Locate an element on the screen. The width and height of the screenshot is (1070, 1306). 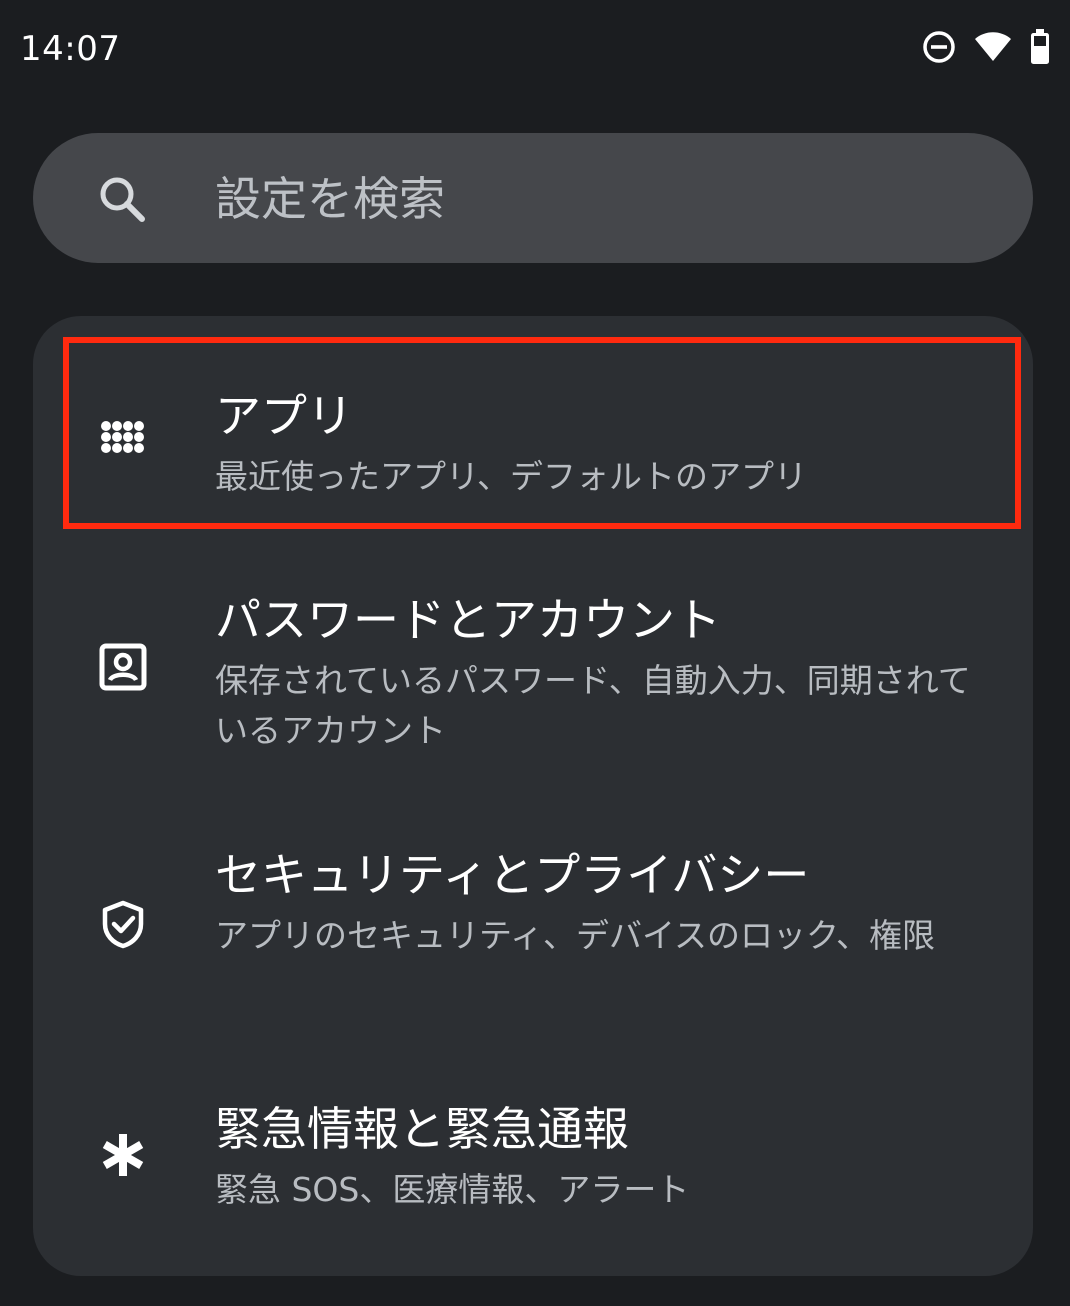
item-summary: 緊急 SOS、医療情報、アラート is located at coordinates (452, 1189).